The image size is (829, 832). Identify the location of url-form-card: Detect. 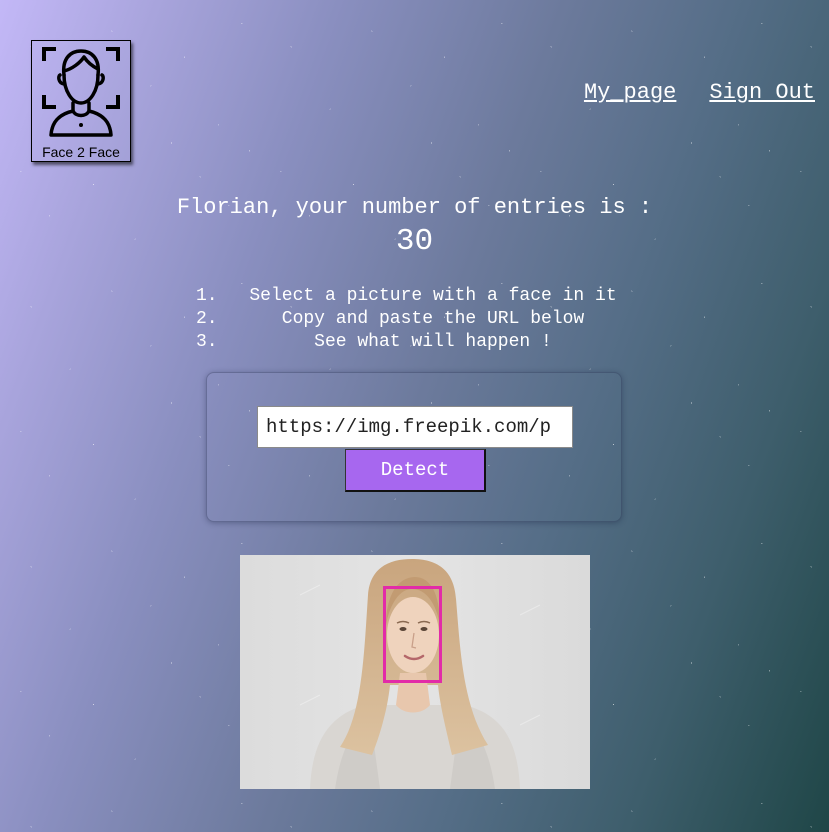
(414, 447).